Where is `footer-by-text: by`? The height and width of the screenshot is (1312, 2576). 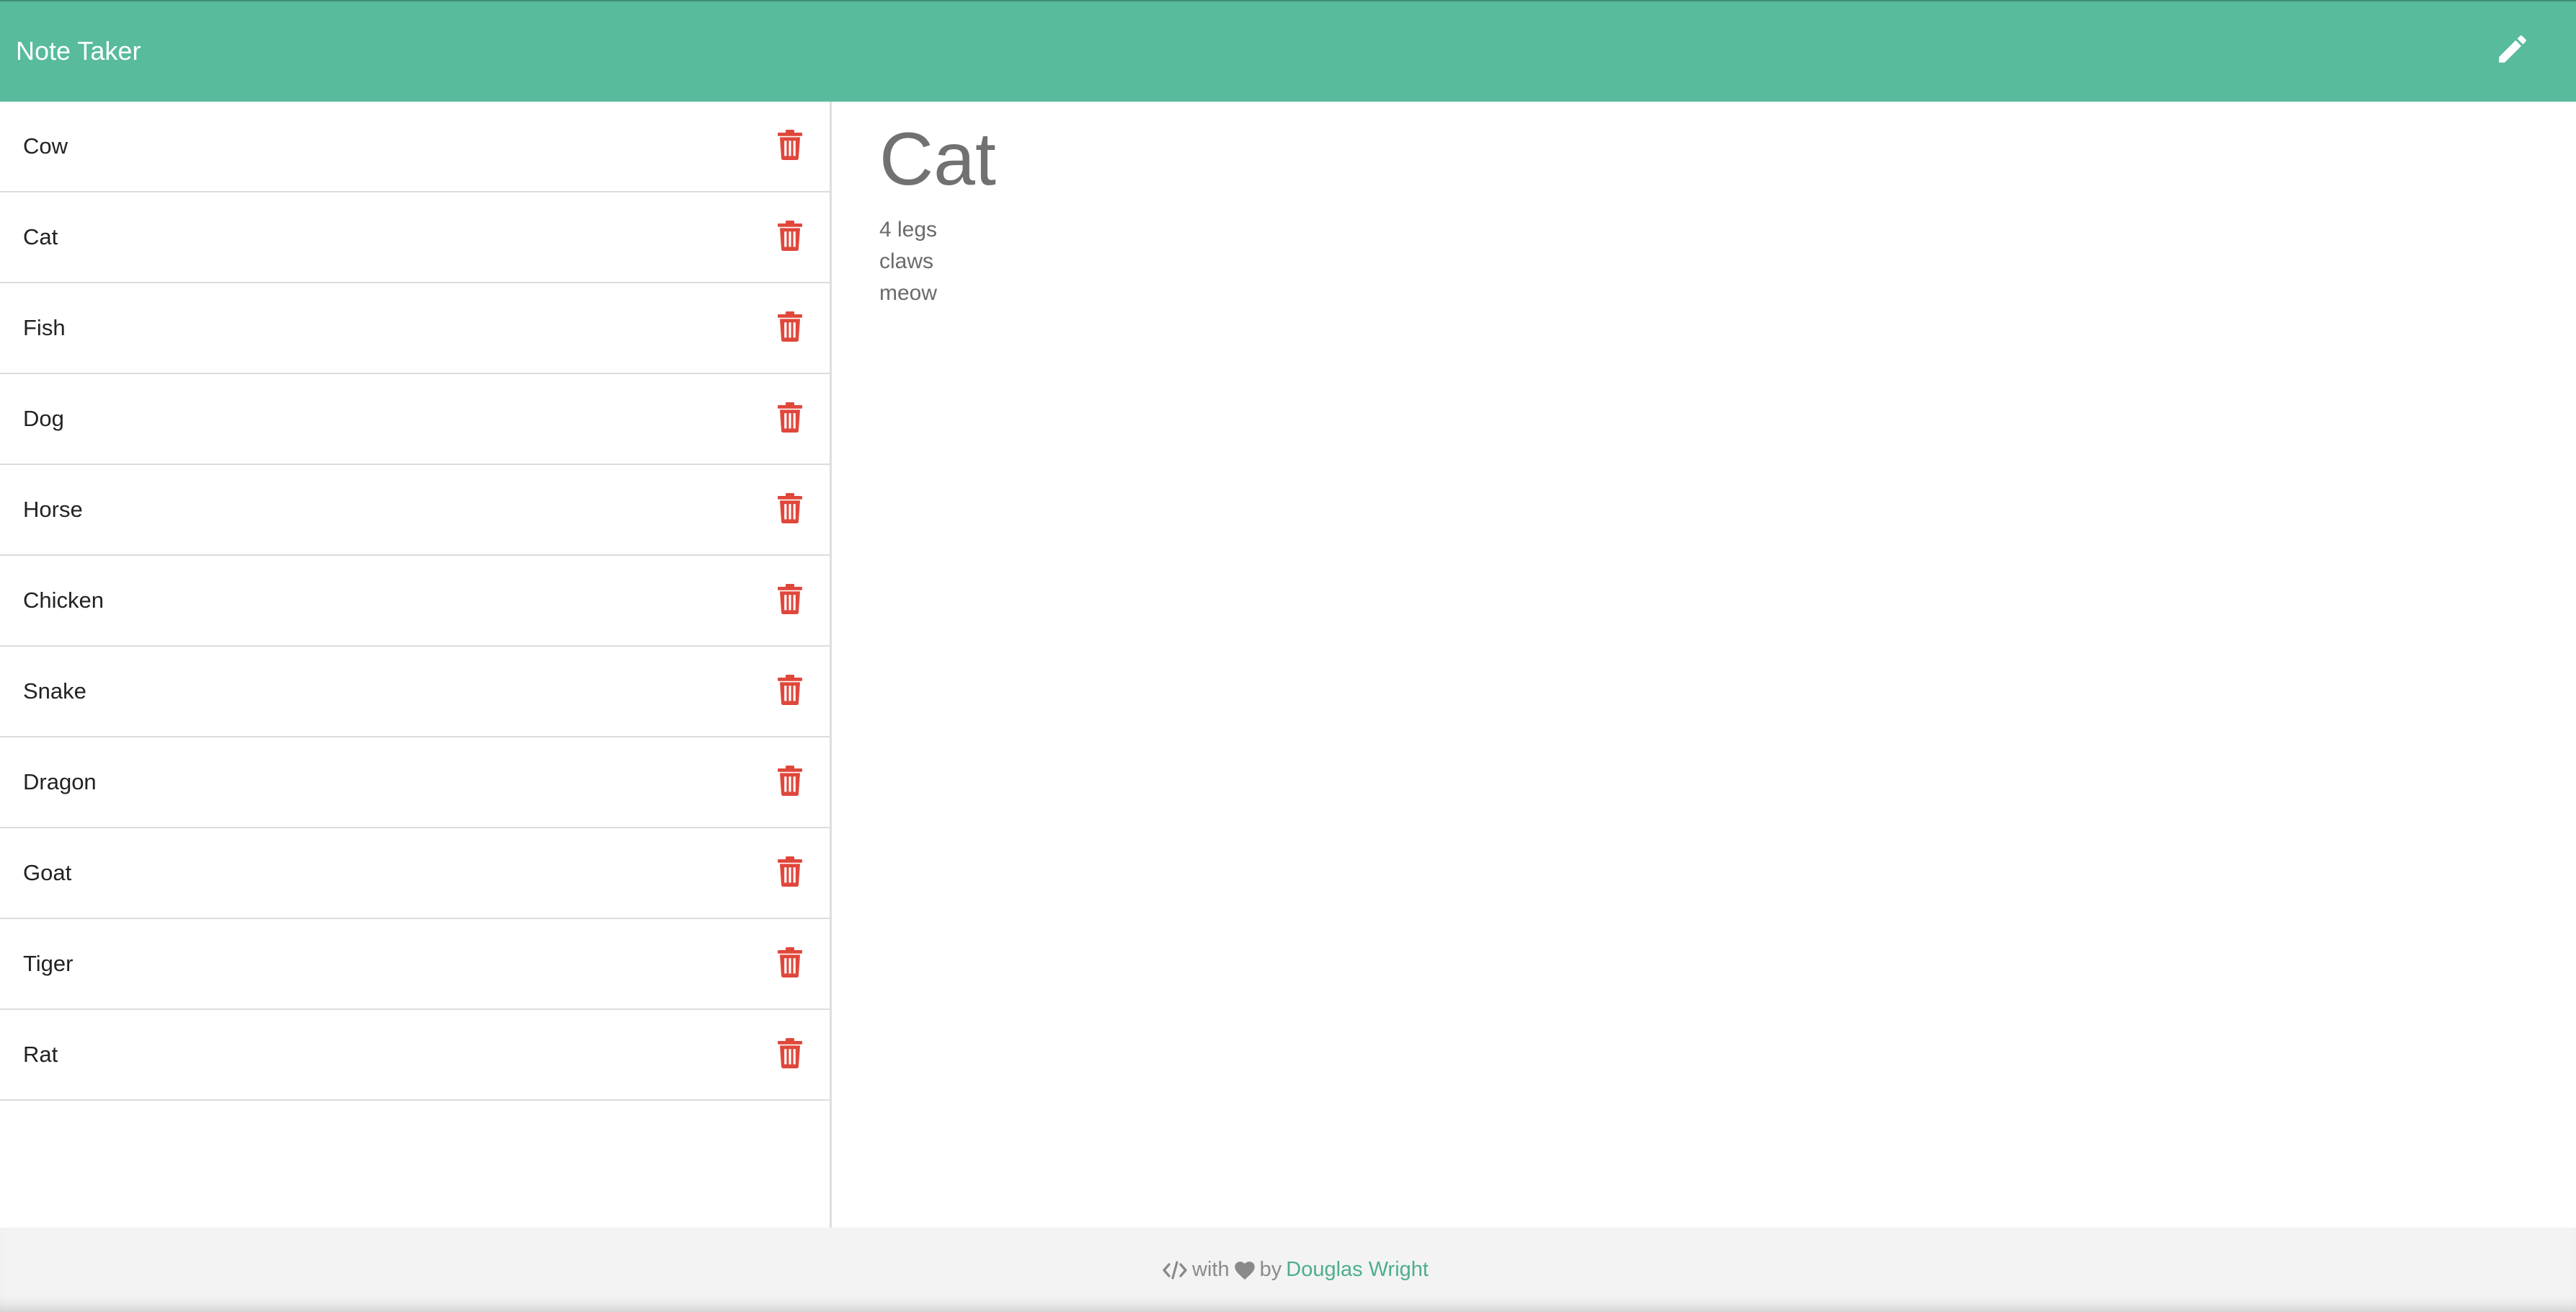 footer-by-text: by is located at coordinates (1270, 1269).